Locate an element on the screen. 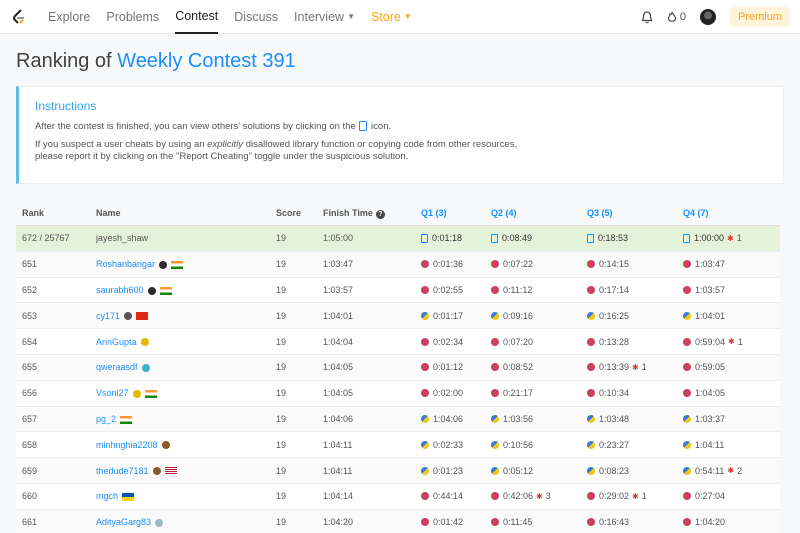 The width and height of the screenshot is (800, 533). q2-cell: 0:07:20 is located at coordinates (539, 342).